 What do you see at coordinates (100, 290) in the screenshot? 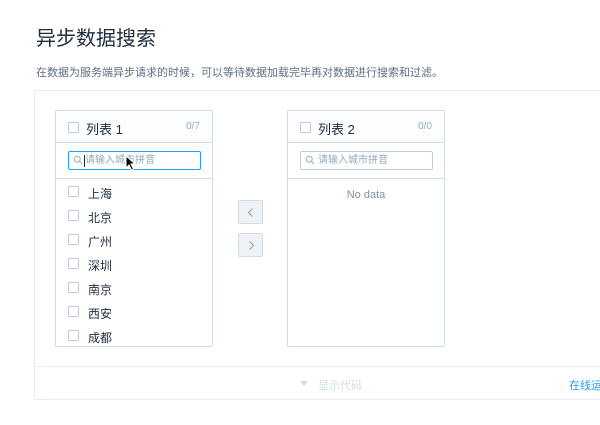
I see `item-label: 南京` at bounding box center [100, 290].